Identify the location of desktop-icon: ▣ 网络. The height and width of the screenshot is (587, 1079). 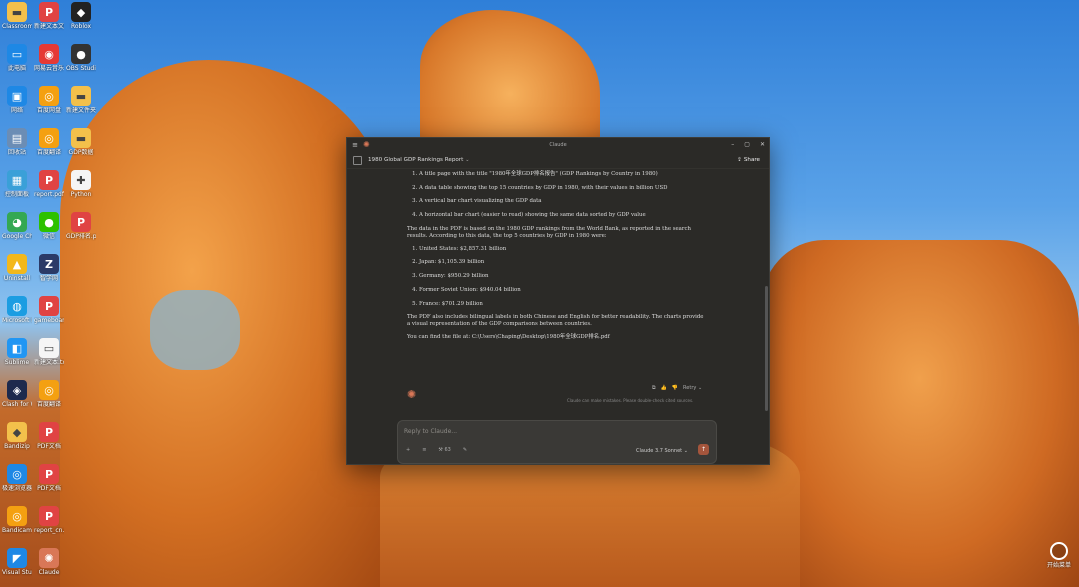
(17, 100).